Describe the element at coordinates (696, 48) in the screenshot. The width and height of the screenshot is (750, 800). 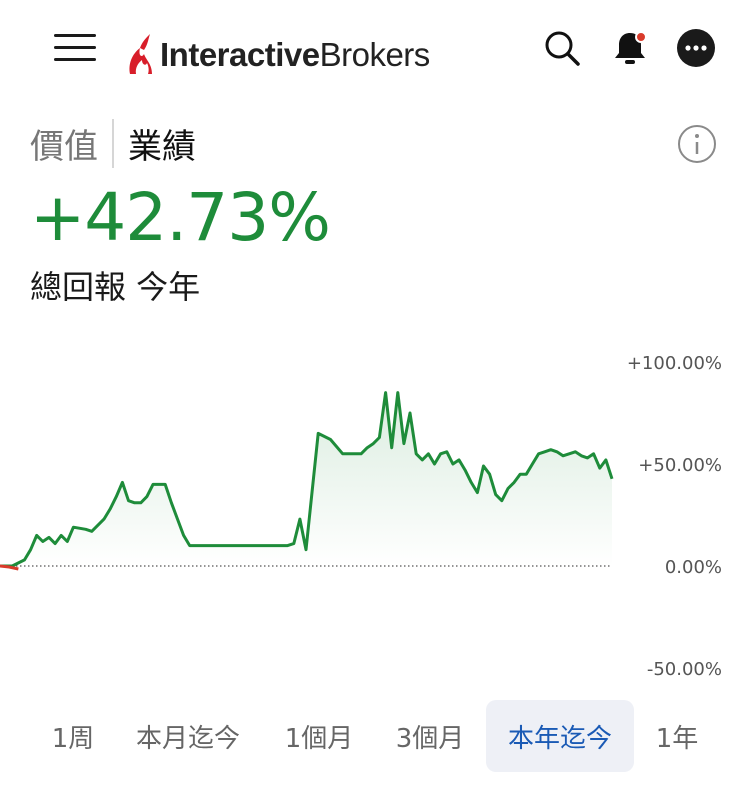
I see `more-options-icon` at that location.